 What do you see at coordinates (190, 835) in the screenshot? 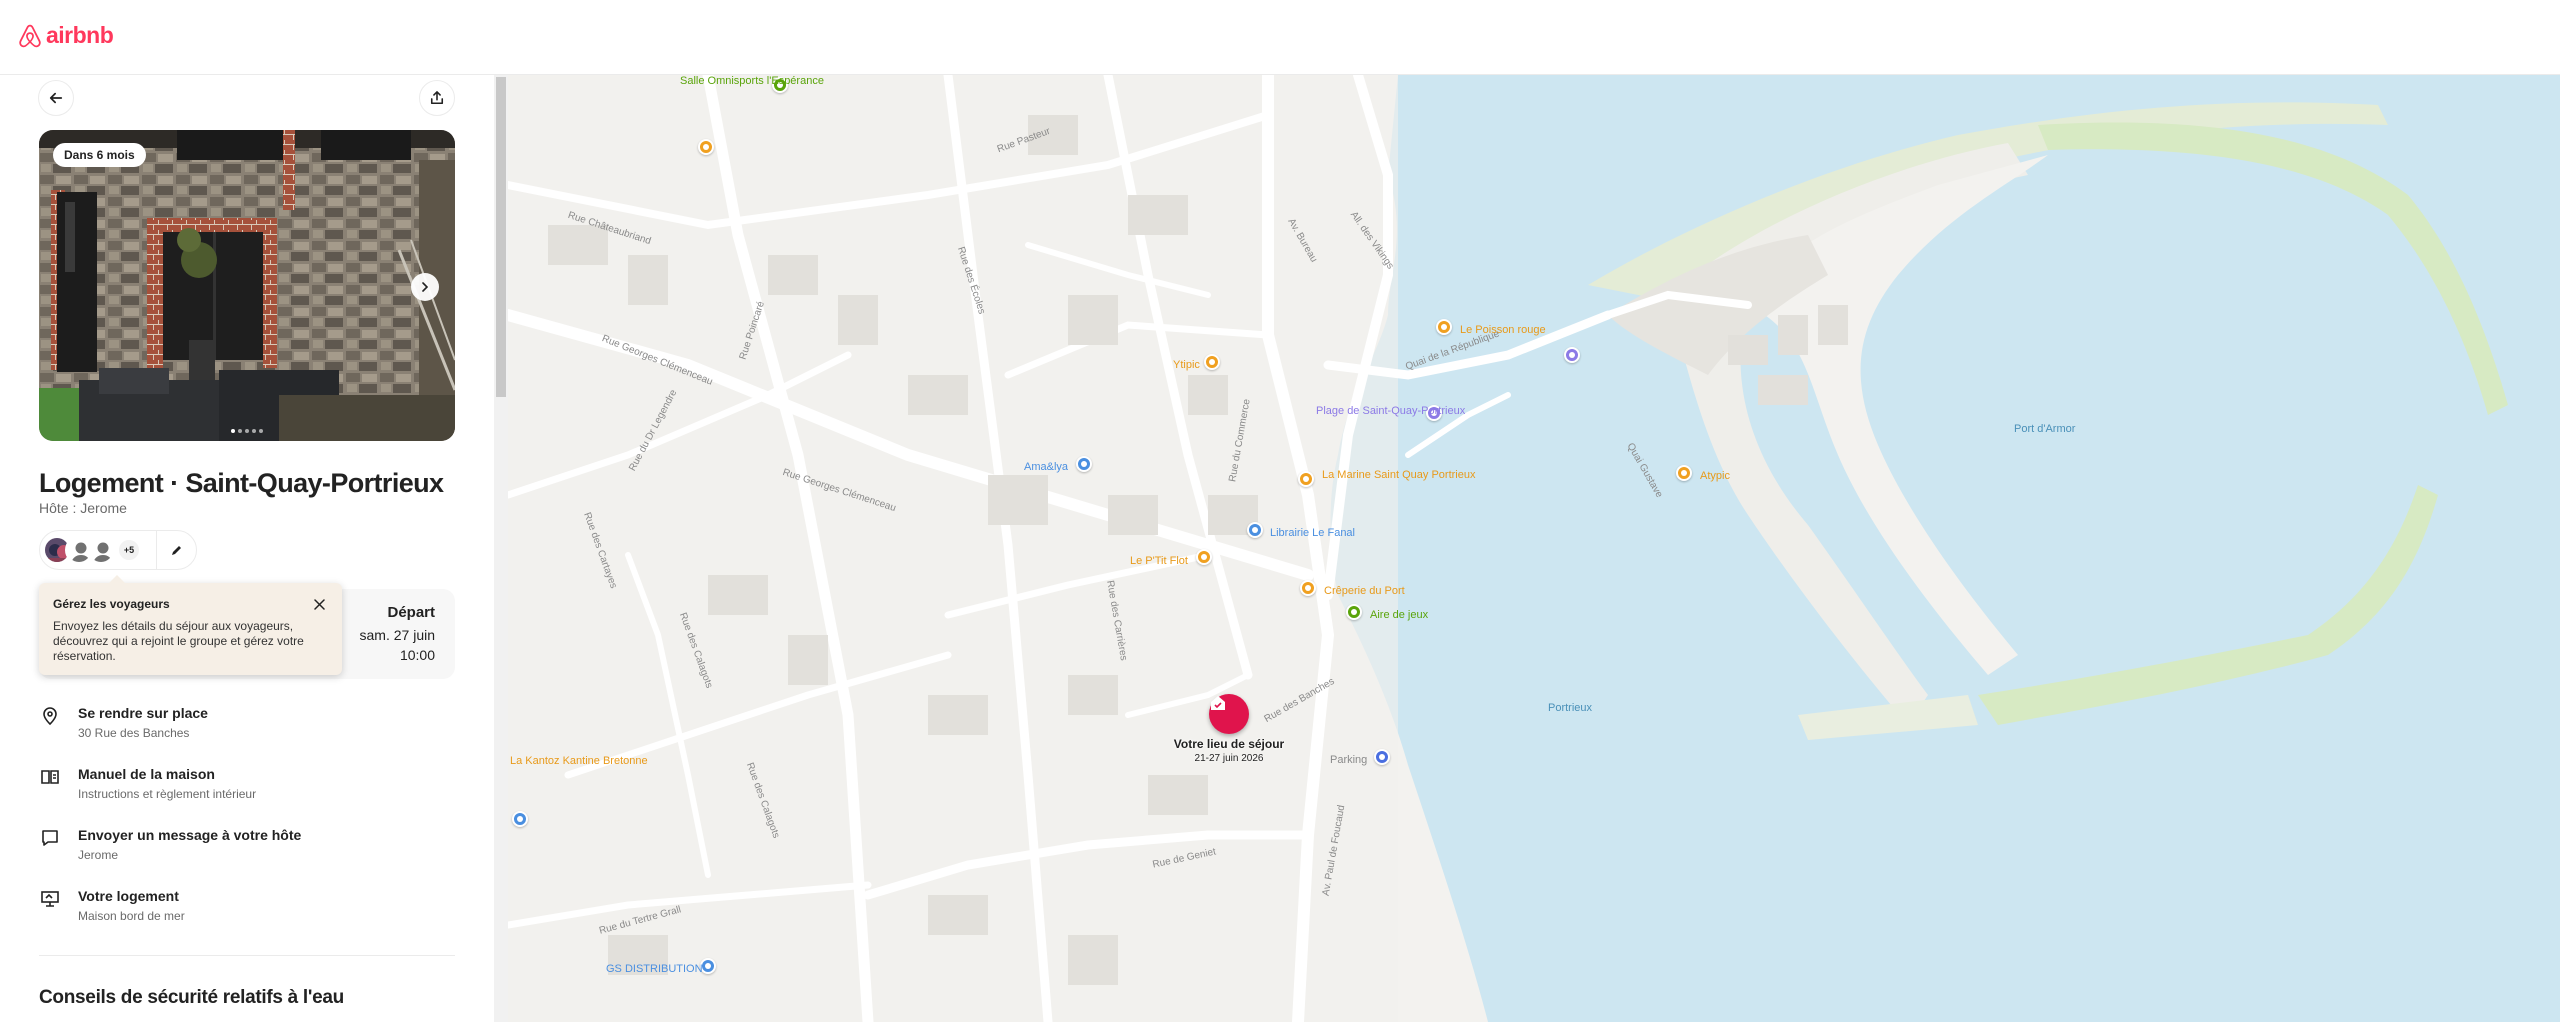
I see `menu-item-title: Envoyer un message à votre hôte` at bounding box center [190, 835].